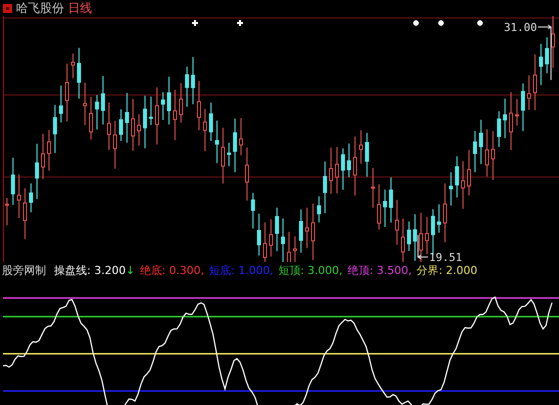 The height and width of the screenshot is (405, 559). What do you see at coordinates (24, 270) in the screenshot?
I see `indicator-name: 股旁网制` at bounding box center [24, 270].